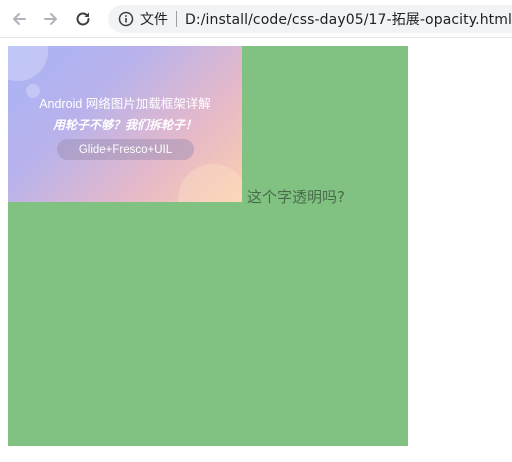  I want to click on opacity-caption: 这个字透明吗?, so click(296, 197).